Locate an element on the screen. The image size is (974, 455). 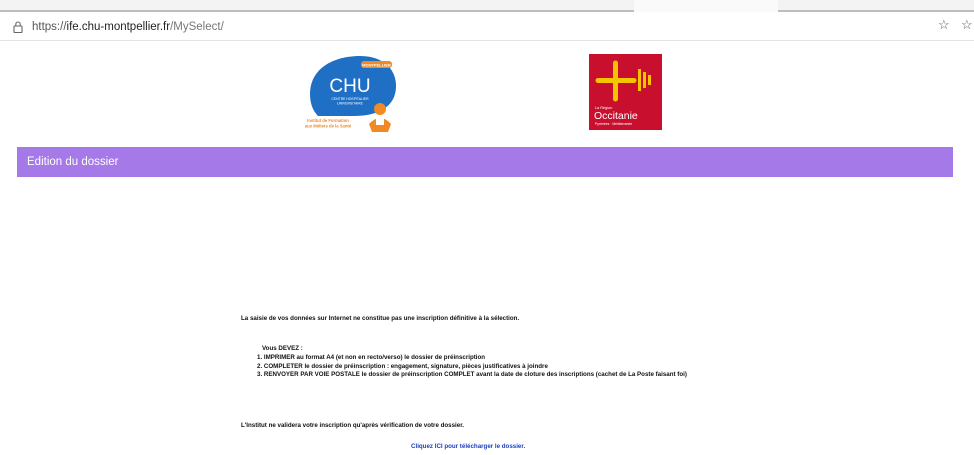
star-icon: ☆ is located at coordinates (944, 25).